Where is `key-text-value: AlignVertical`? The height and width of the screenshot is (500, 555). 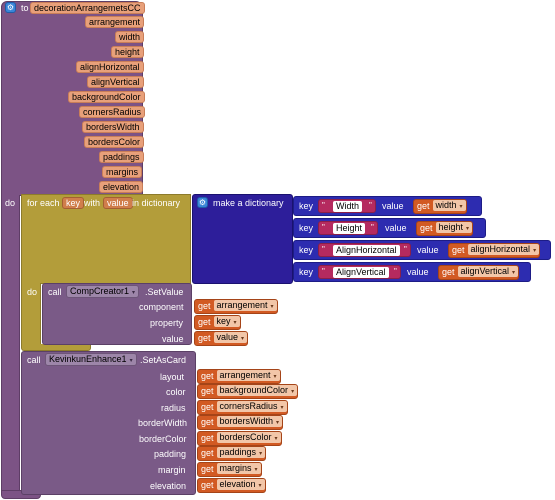 key-text-value: AlignVertical is located at coordinates (361, 272).